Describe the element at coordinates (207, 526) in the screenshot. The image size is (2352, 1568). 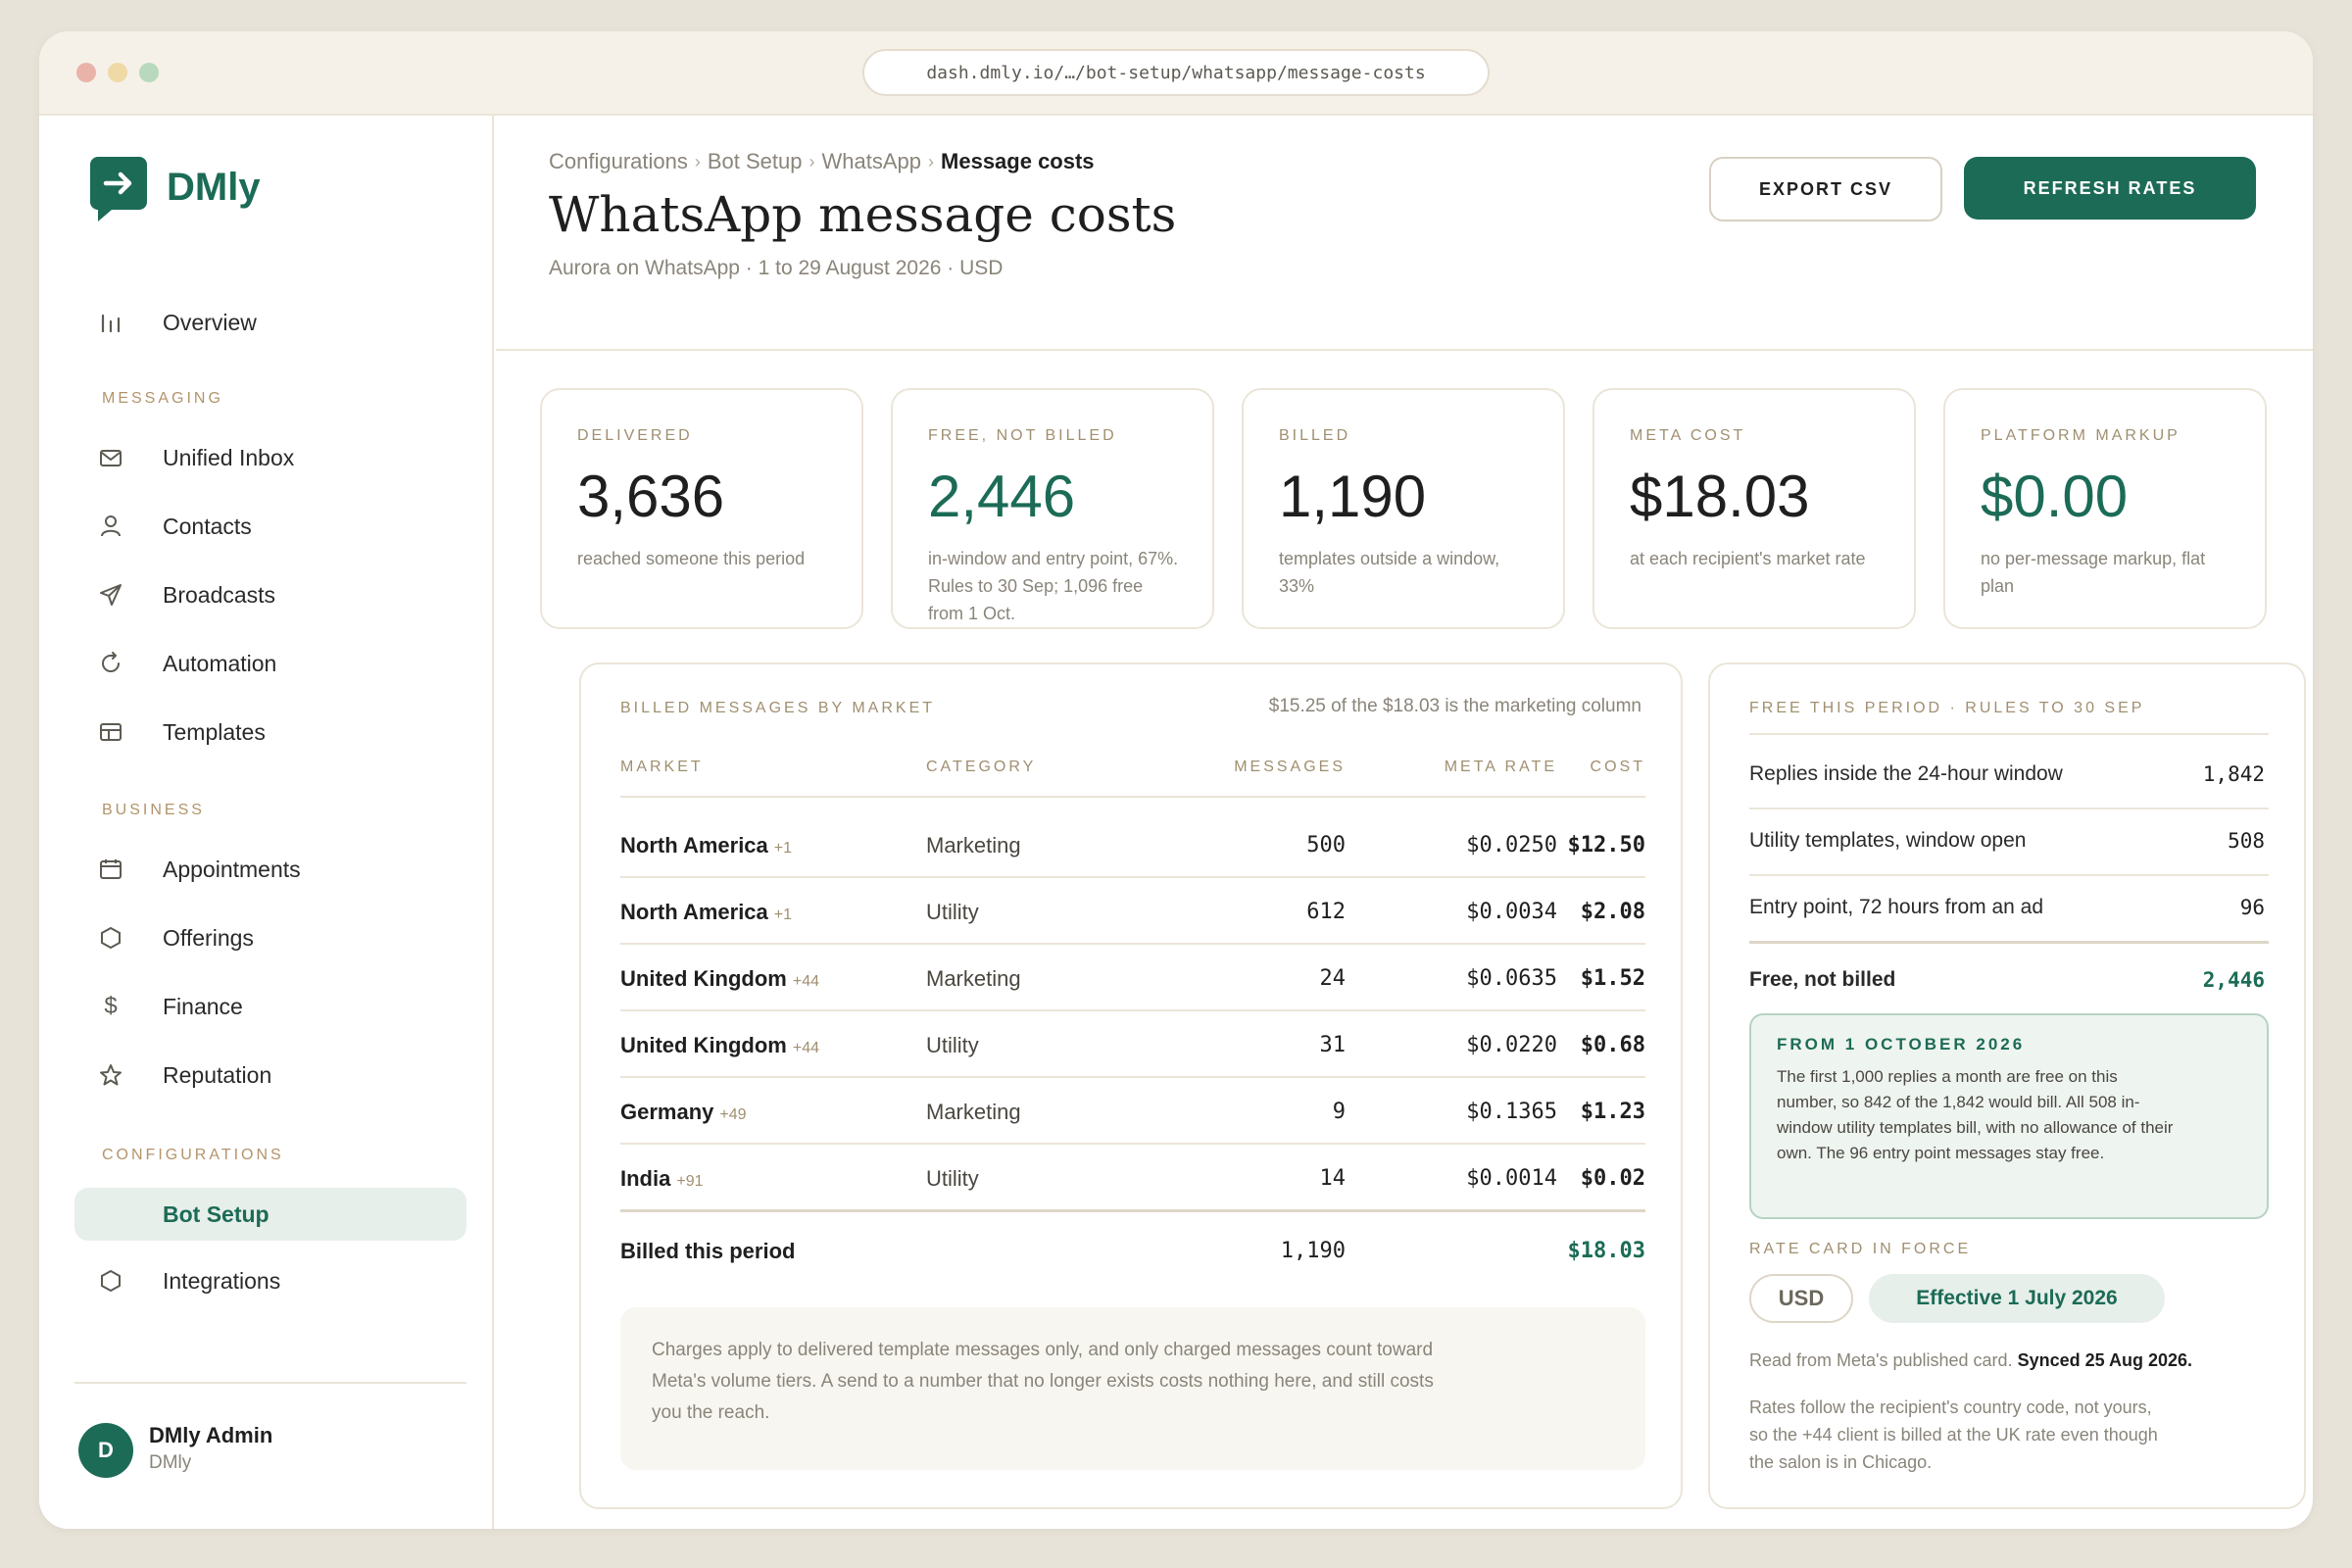
I see `sidebar-item-label: Contacts` at that location.